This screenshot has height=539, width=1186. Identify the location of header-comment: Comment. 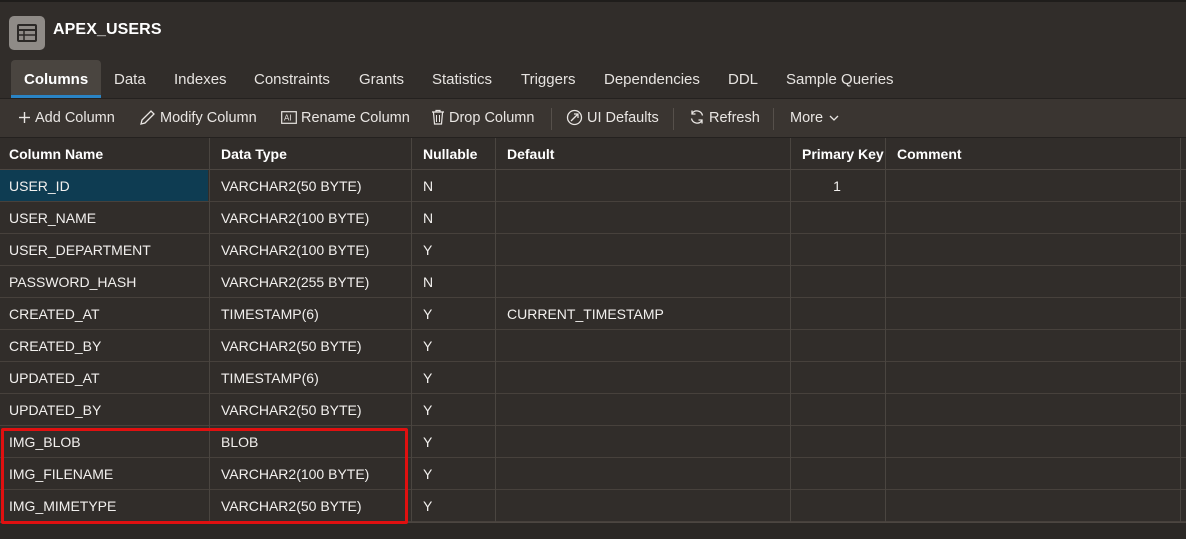
(1033, 153).